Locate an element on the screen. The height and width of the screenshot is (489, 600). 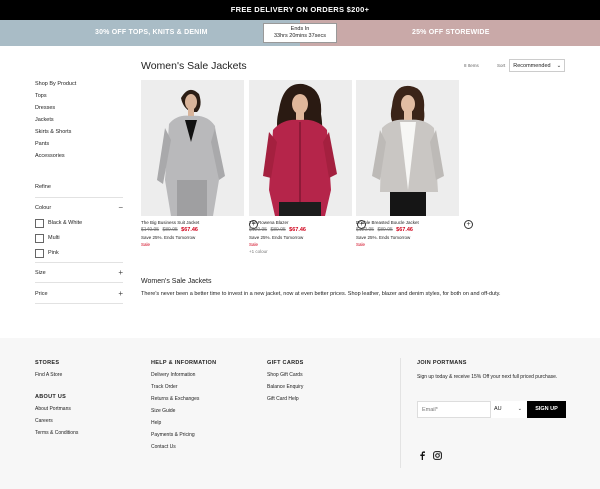
footer-heading: GIFT CARDS is located at coordinates (285, 363).